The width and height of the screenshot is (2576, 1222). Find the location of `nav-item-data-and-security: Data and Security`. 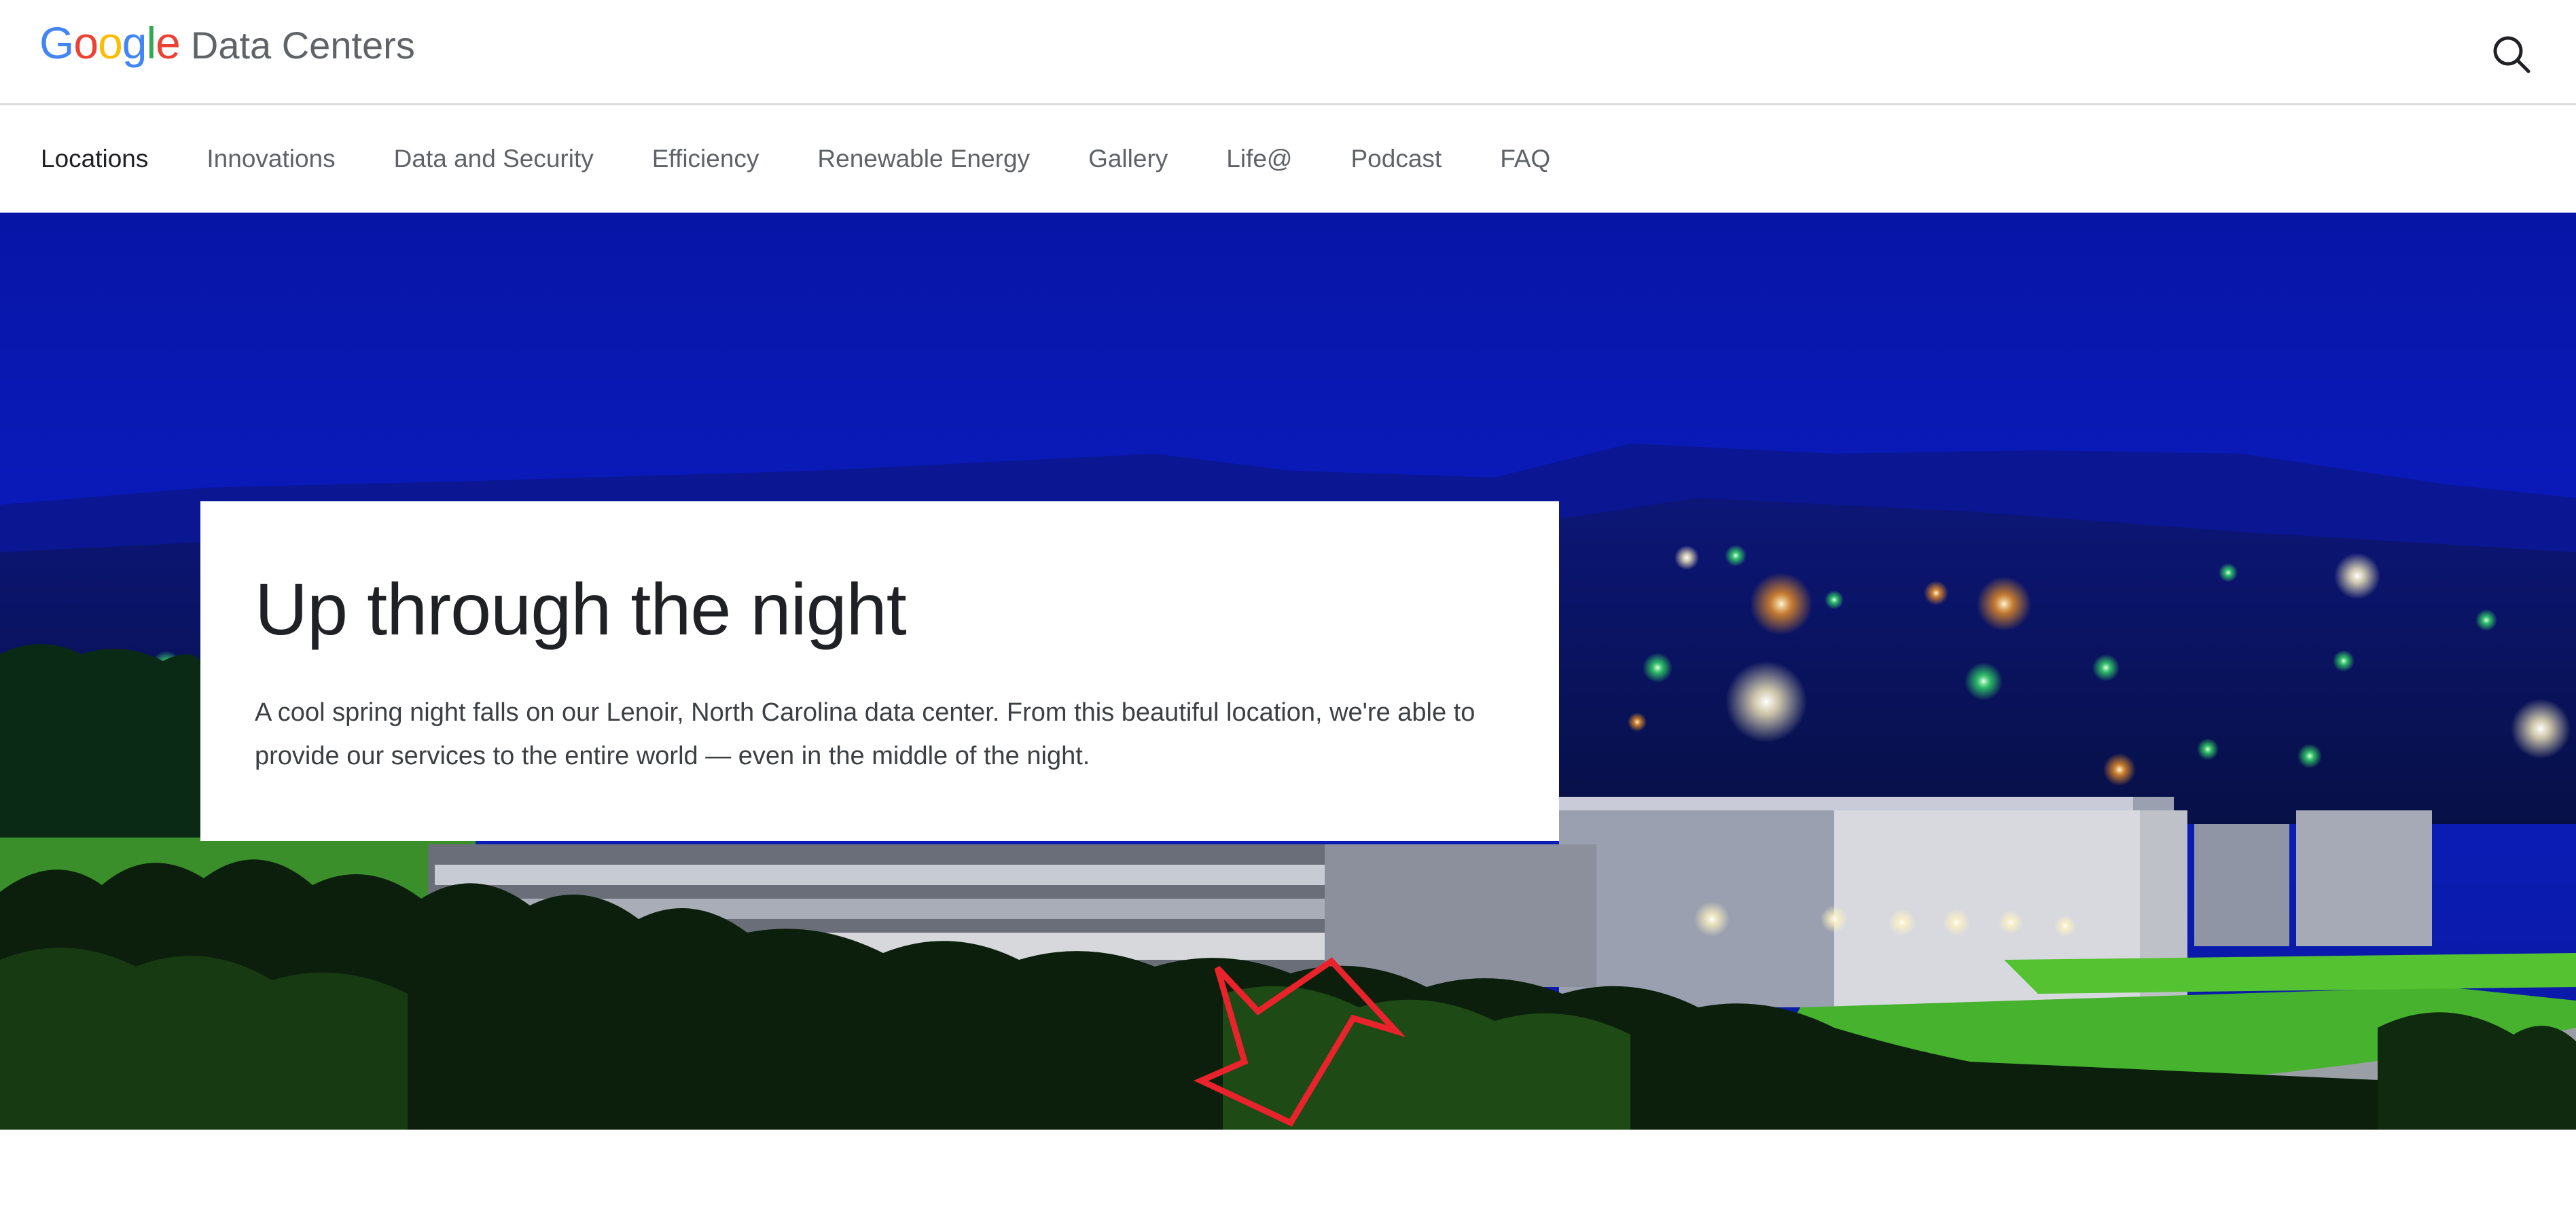

nav-item-data-and-security: Data and Security is located at coordinates (494, 159).